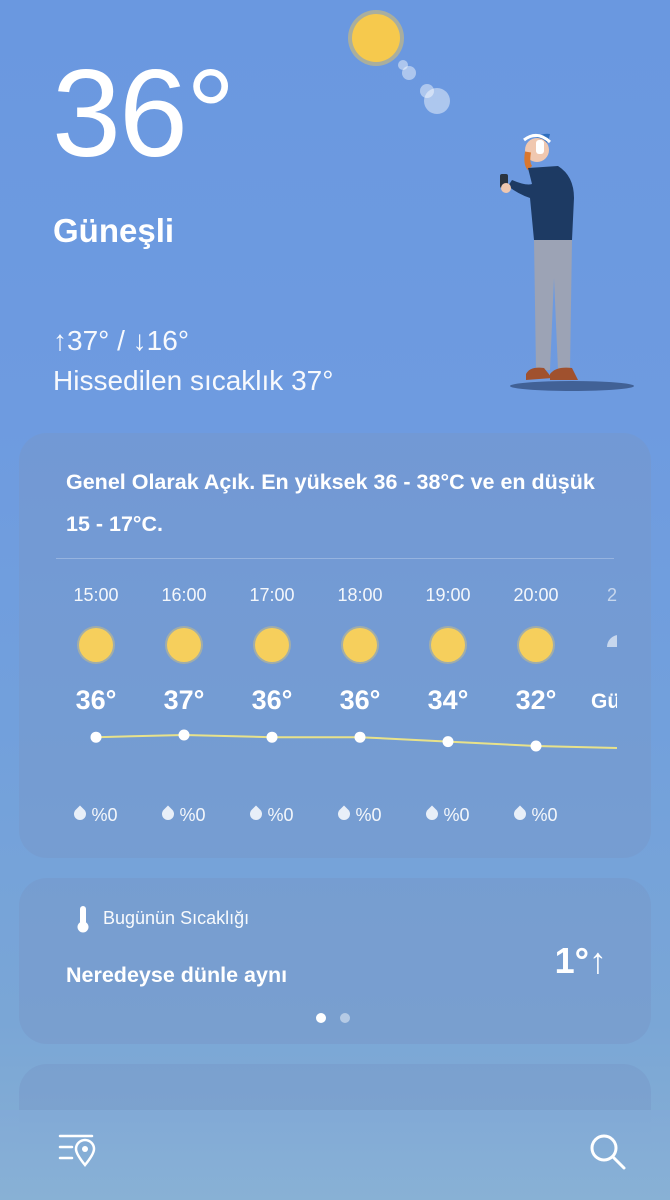 The height and width of the screenshot is (1200, 670). I want to click on bottom-bar, so click(335, 1155).